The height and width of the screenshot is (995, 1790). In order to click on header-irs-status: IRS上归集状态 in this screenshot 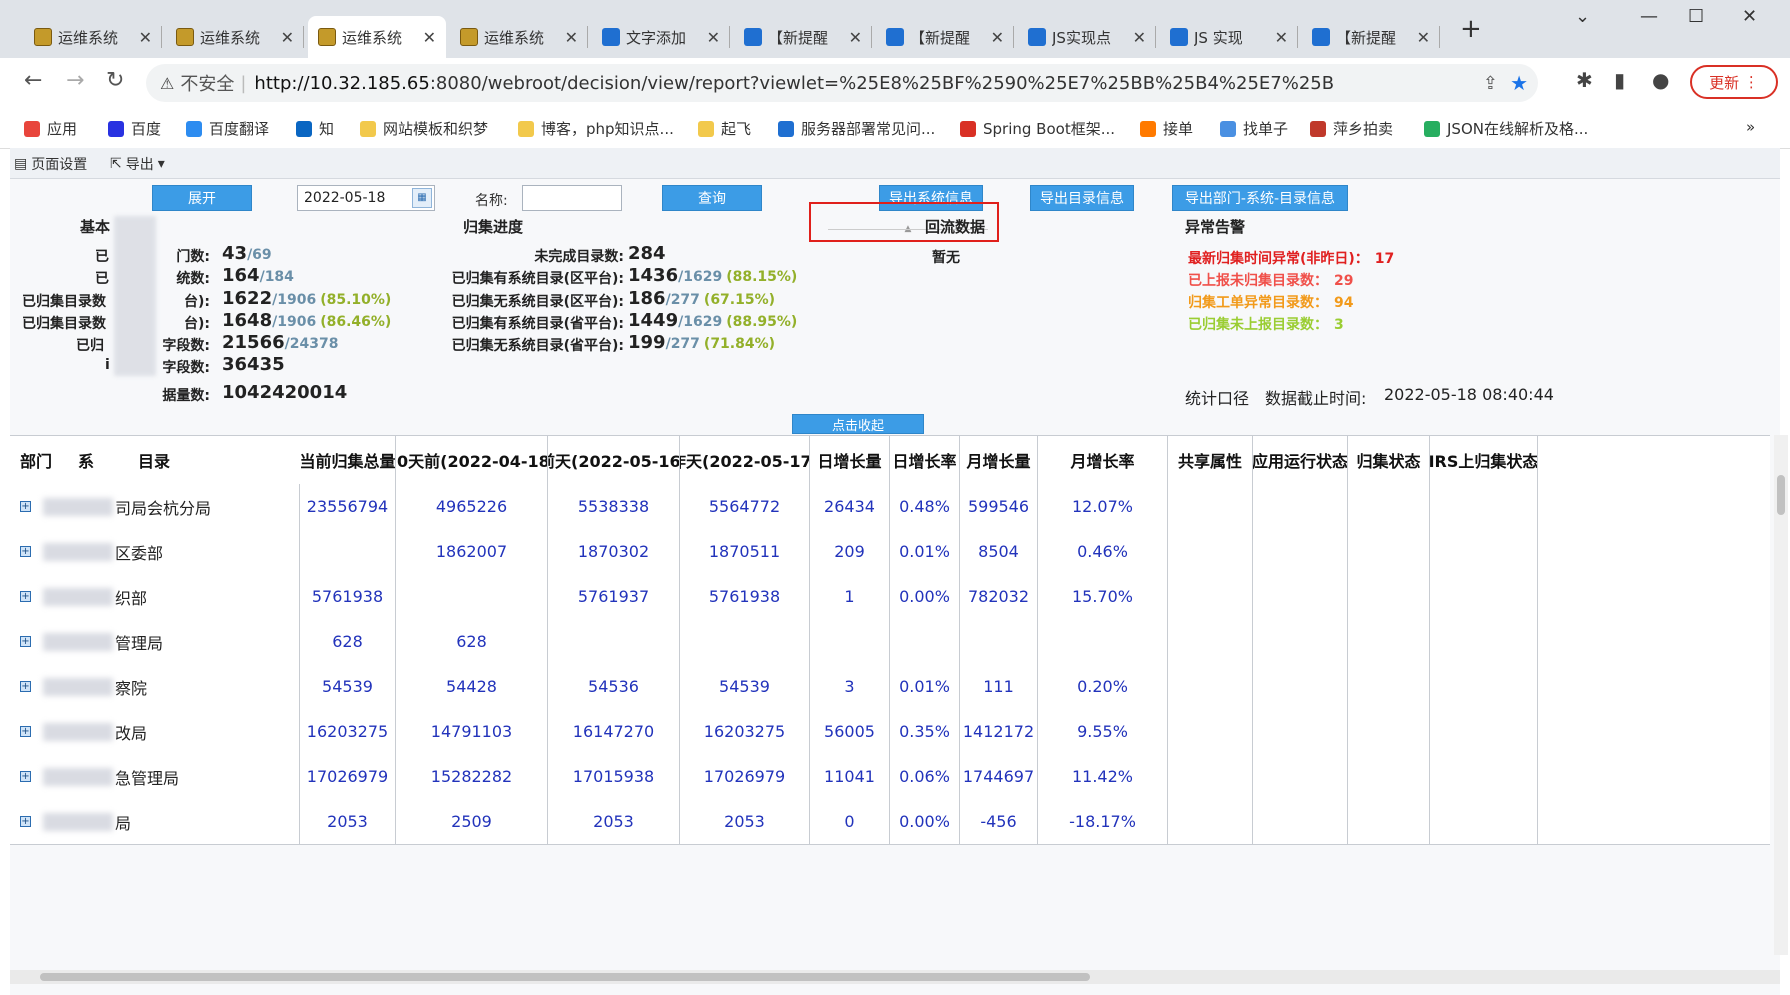, I will do `click(1484, 460)`.